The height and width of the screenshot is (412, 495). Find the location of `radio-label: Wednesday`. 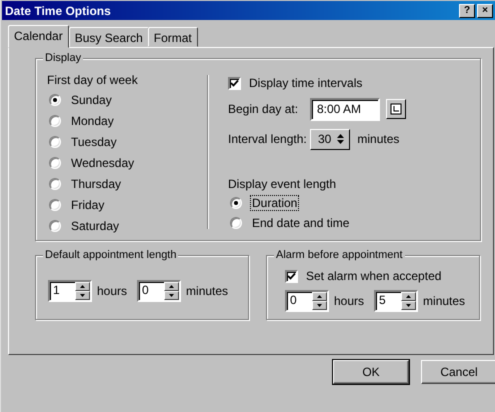

radio-label: Wednesday is located at coordinates (103, 162).